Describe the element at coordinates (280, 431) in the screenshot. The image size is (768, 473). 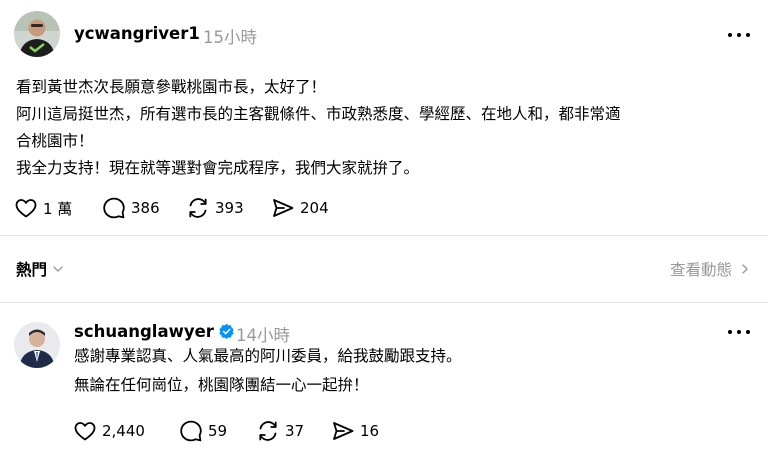
I see `repost-button: 37` at that location.